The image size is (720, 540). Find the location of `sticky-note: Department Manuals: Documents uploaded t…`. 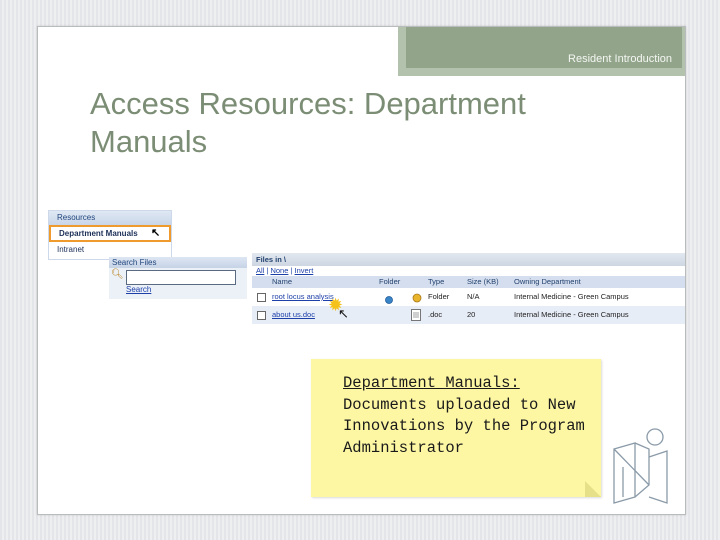

sticky-note: Department Manuals: Documents uploaded t… is located at coordinates (456, 428).